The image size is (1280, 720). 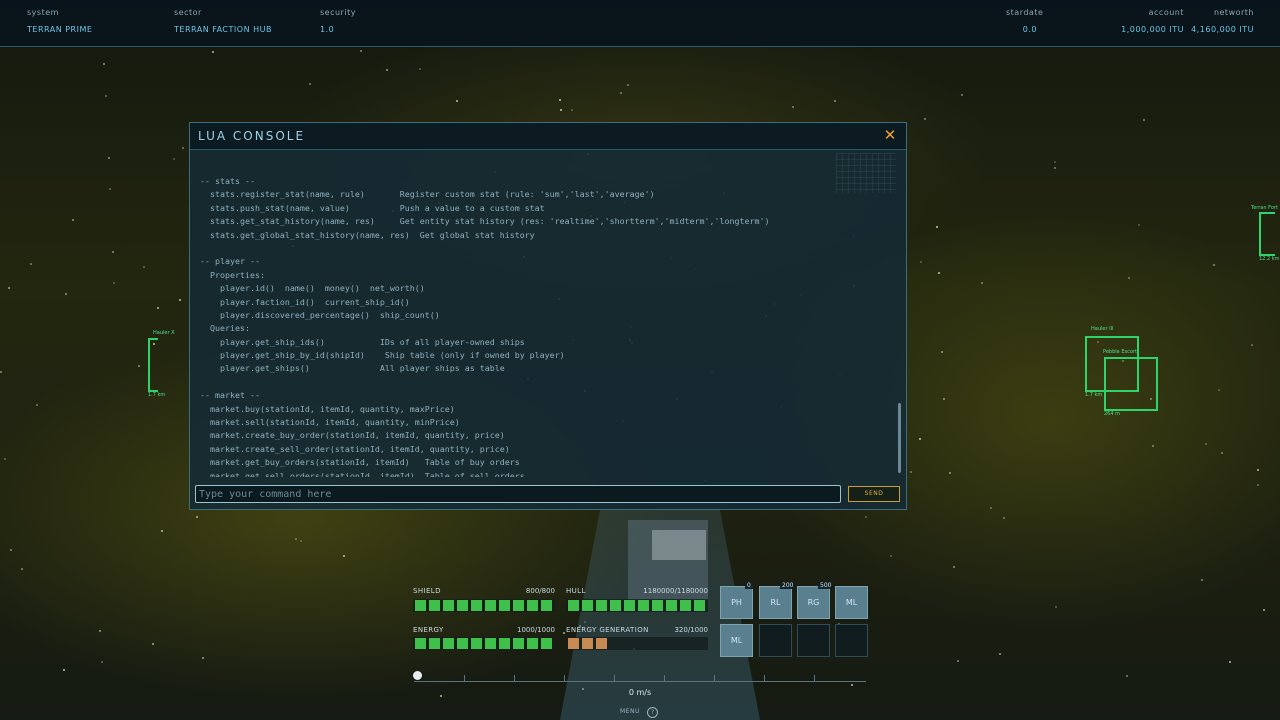 What do you see at coordinates (637, 605) in the screenshot?
I see `hull-bar` at bounding box center [637, 605].